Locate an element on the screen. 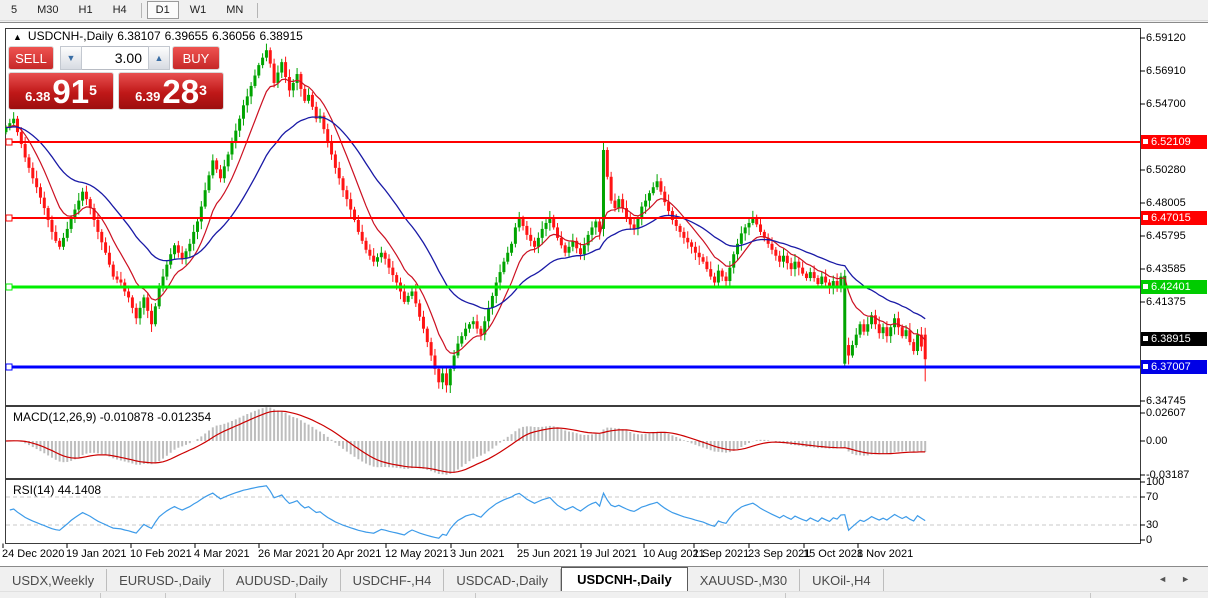 The image size is (1208, 598). price-tick-label: 6.54700 is located at coordinates (1166, 104).